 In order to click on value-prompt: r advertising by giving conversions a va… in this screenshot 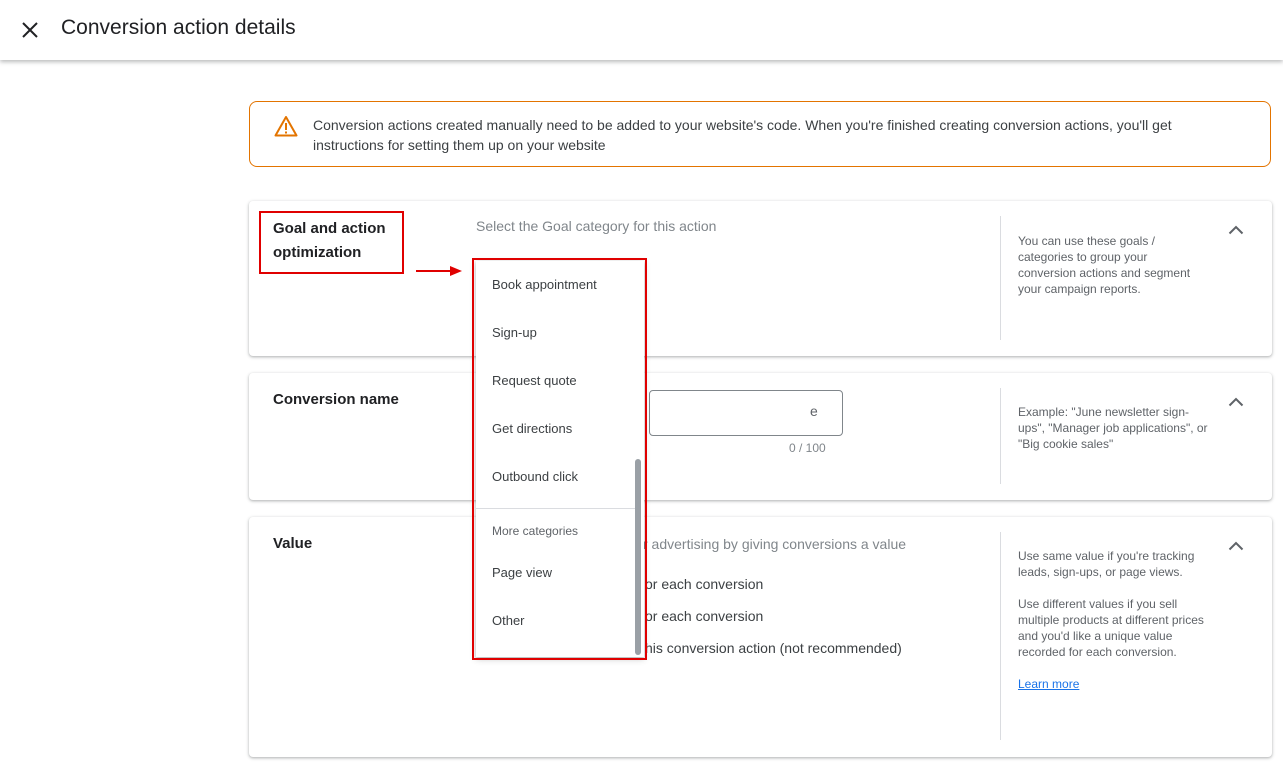, I will do `click(775, 544)`.